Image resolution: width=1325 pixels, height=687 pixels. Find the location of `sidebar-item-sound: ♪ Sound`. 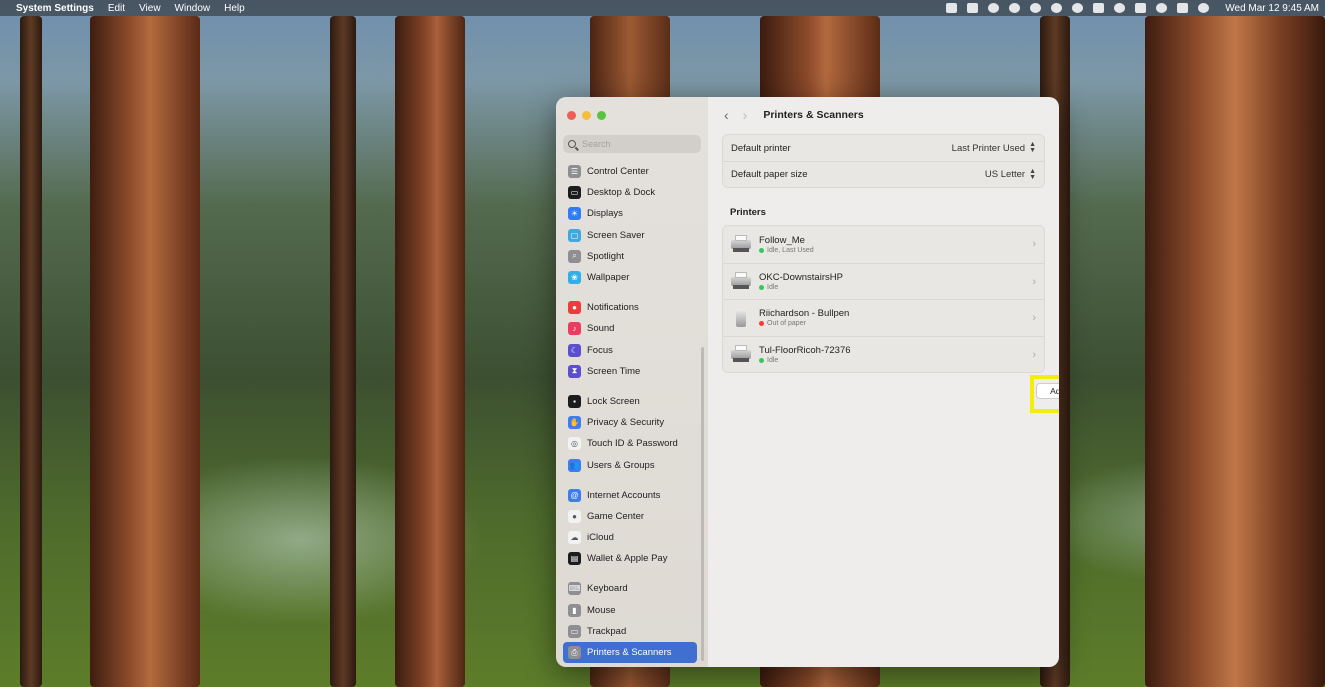

sidebar-item-sound: ♪ Sound is located at coordinates (630, 328).